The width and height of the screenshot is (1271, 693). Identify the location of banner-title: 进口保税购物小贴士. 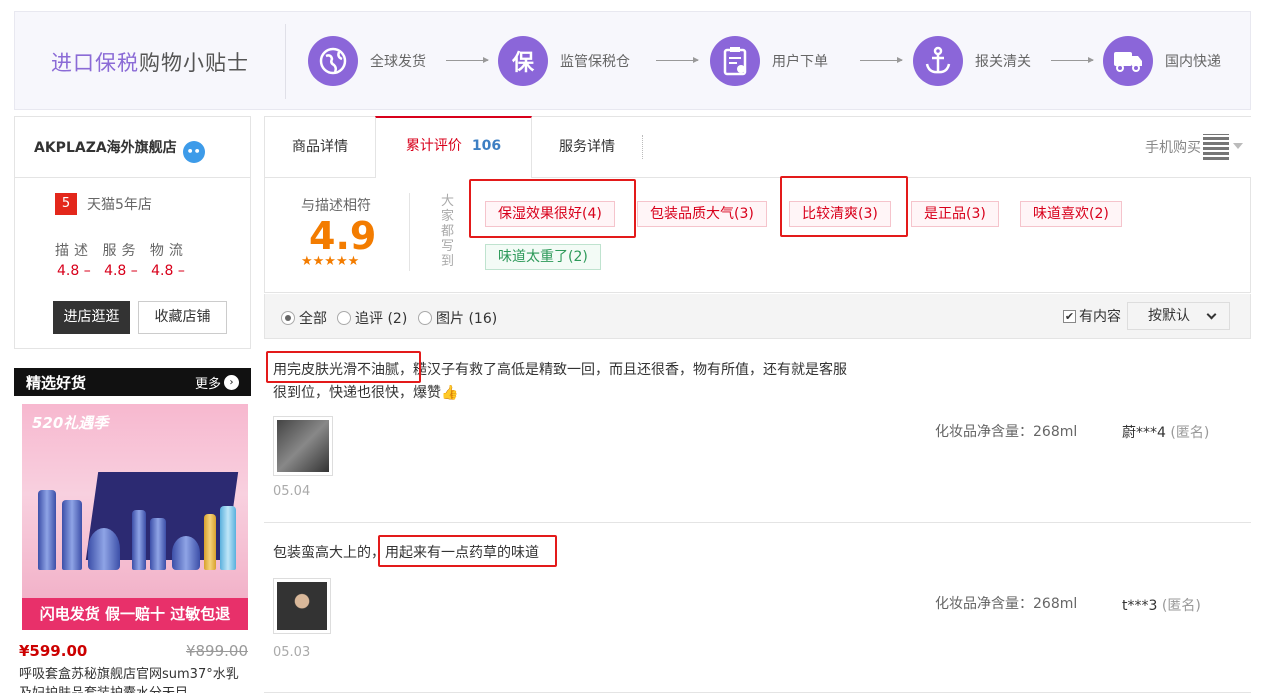
(150, 63).